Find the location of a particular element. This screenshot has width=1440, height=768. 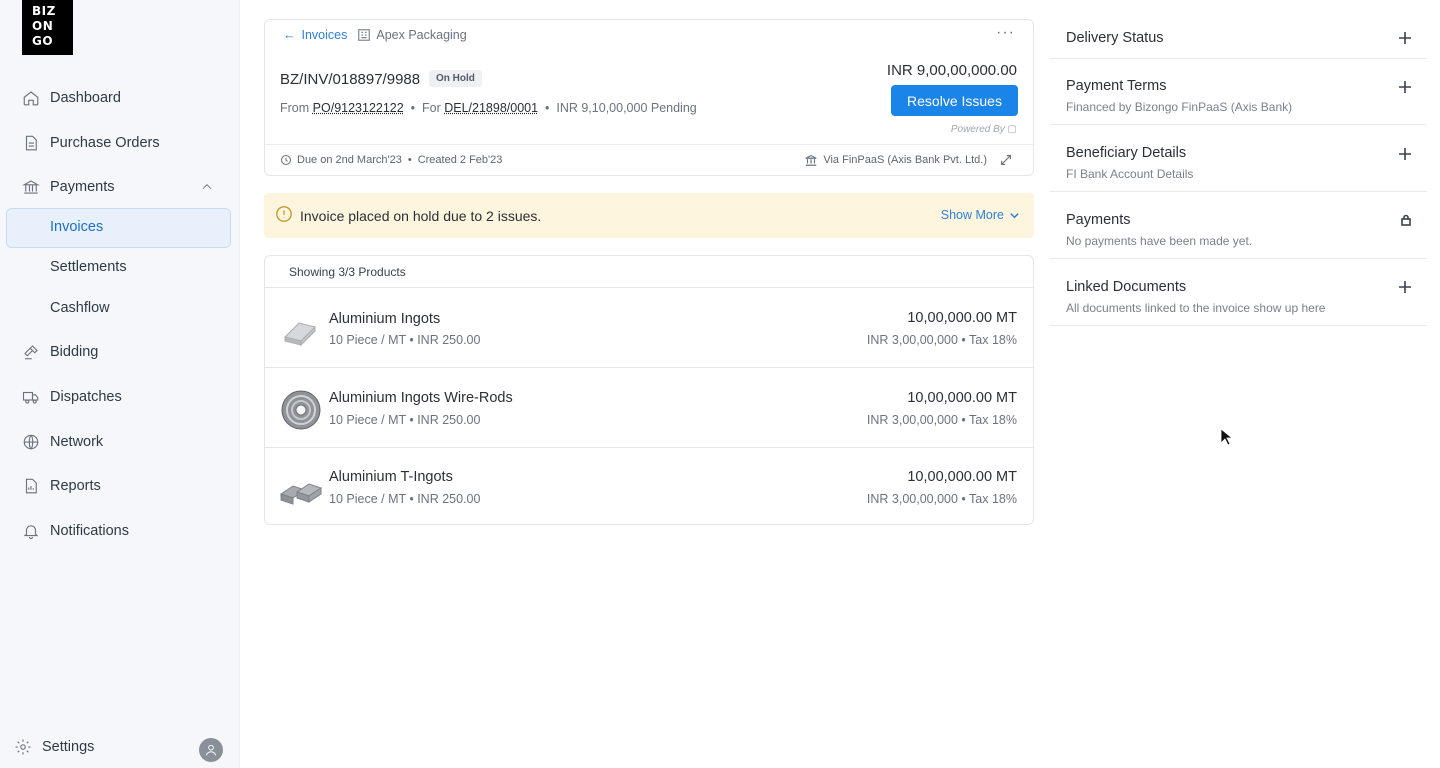

delivery-link: DEL/21898/0001 is located at coordinates (491, 108).